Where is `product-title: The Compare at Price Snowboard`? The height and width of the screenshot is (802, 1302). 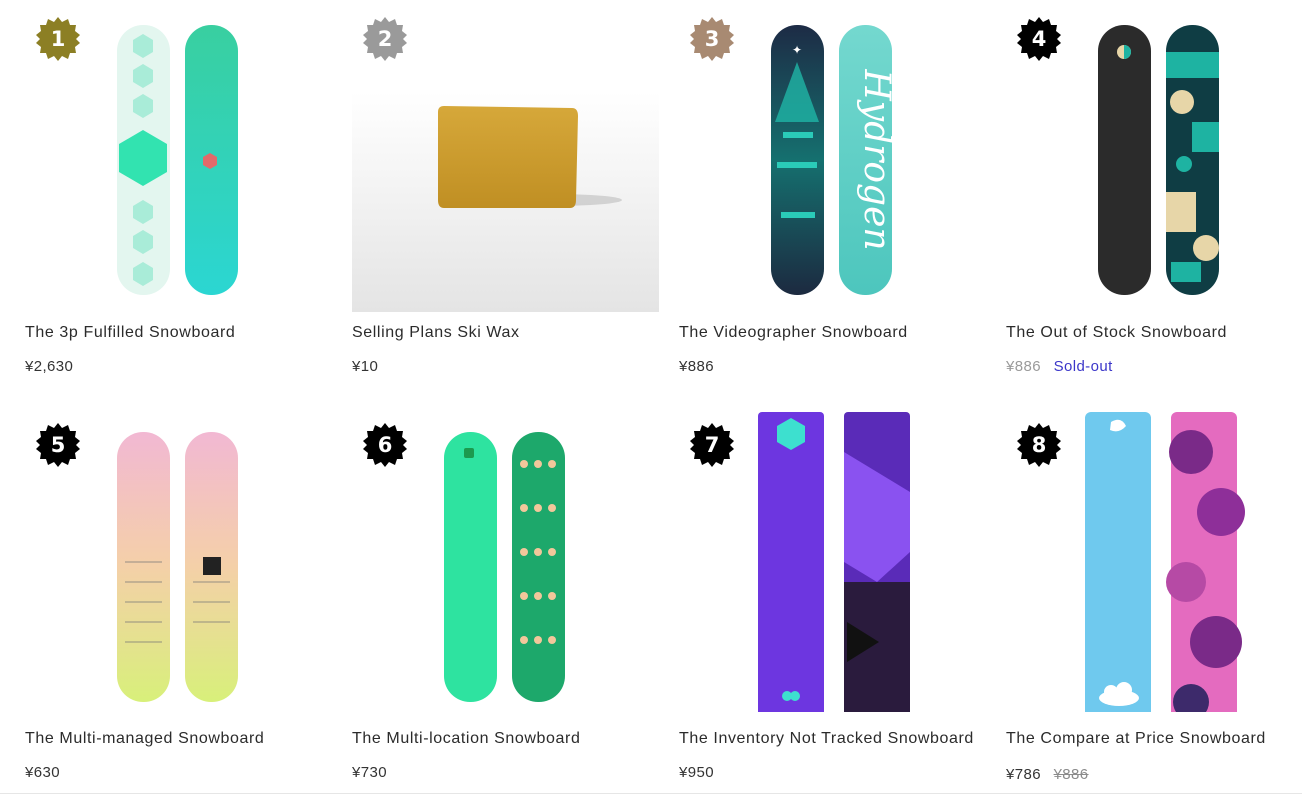
product-title: The Compare at Price Snowboard is located at coordinates (1136, 739).